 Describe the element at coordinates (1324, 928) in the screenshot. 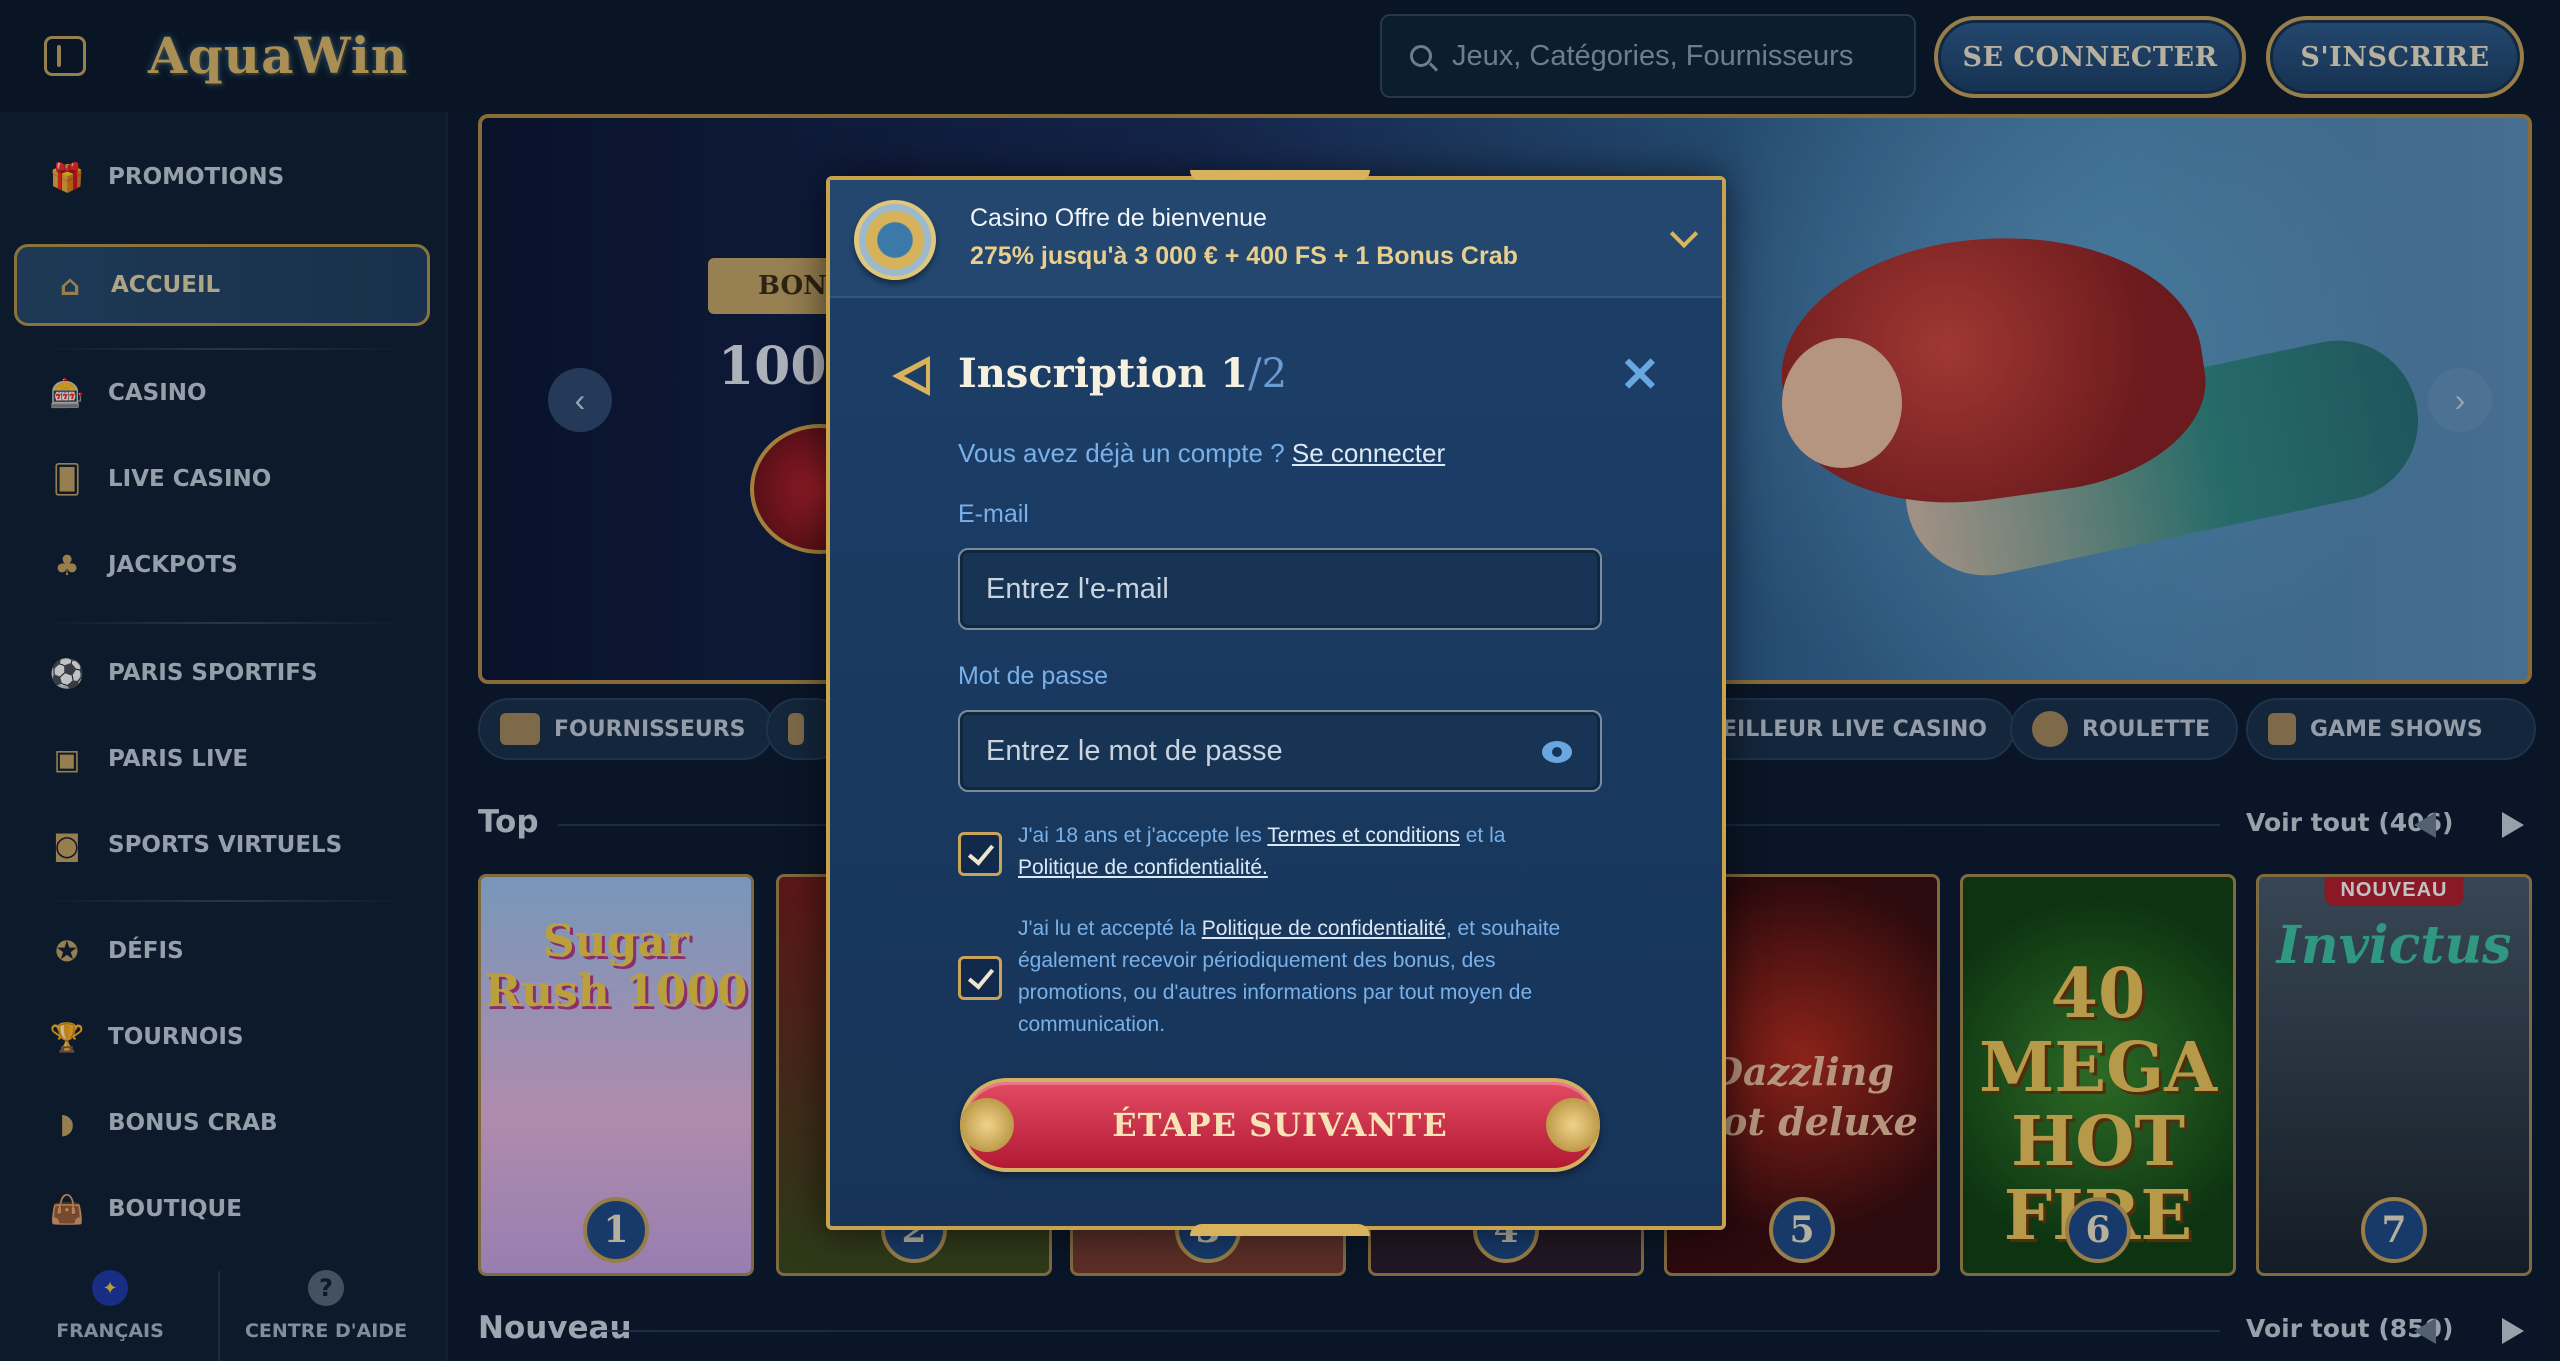

I see `consent-privacy-link: Politique de confidentialité` at that location.